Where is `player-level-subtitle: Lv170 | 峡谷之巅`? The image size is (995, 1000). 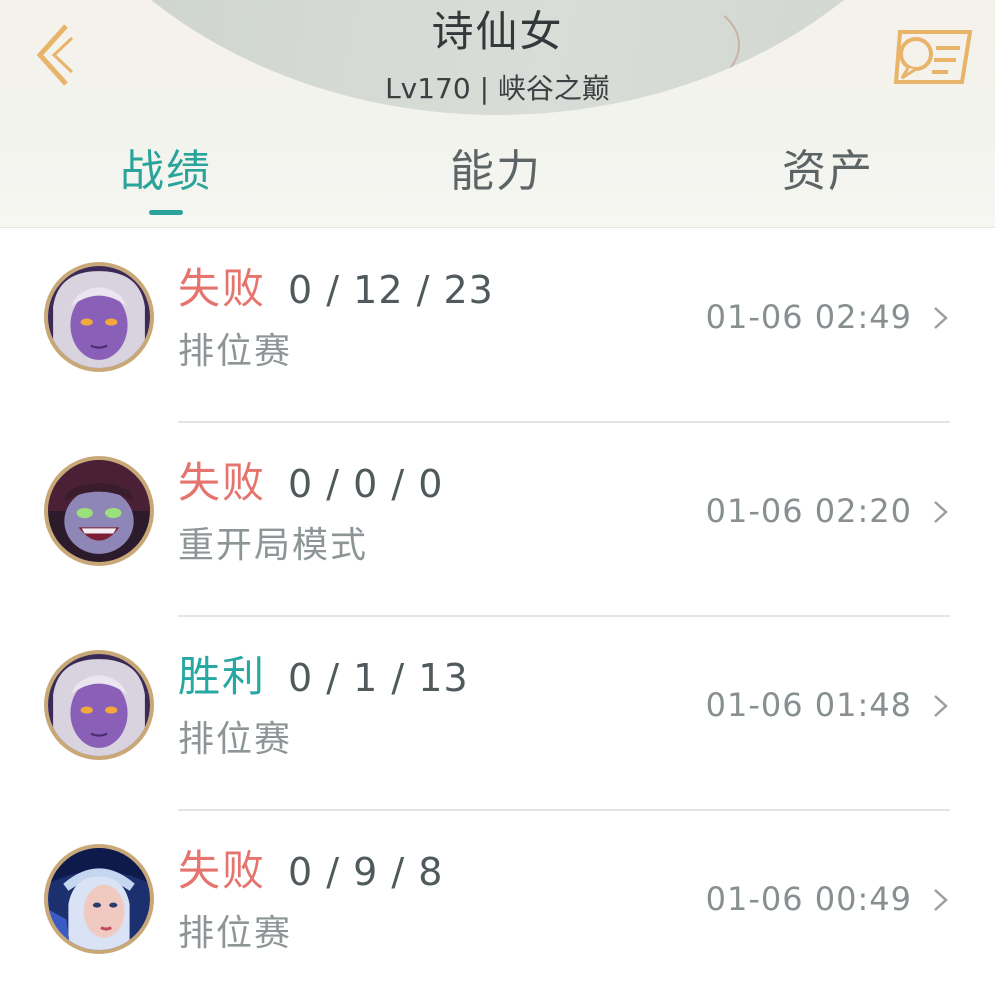 player-level-subtitle: Lv170 | 峡谷之巅 is located at coordinates (497, 88).